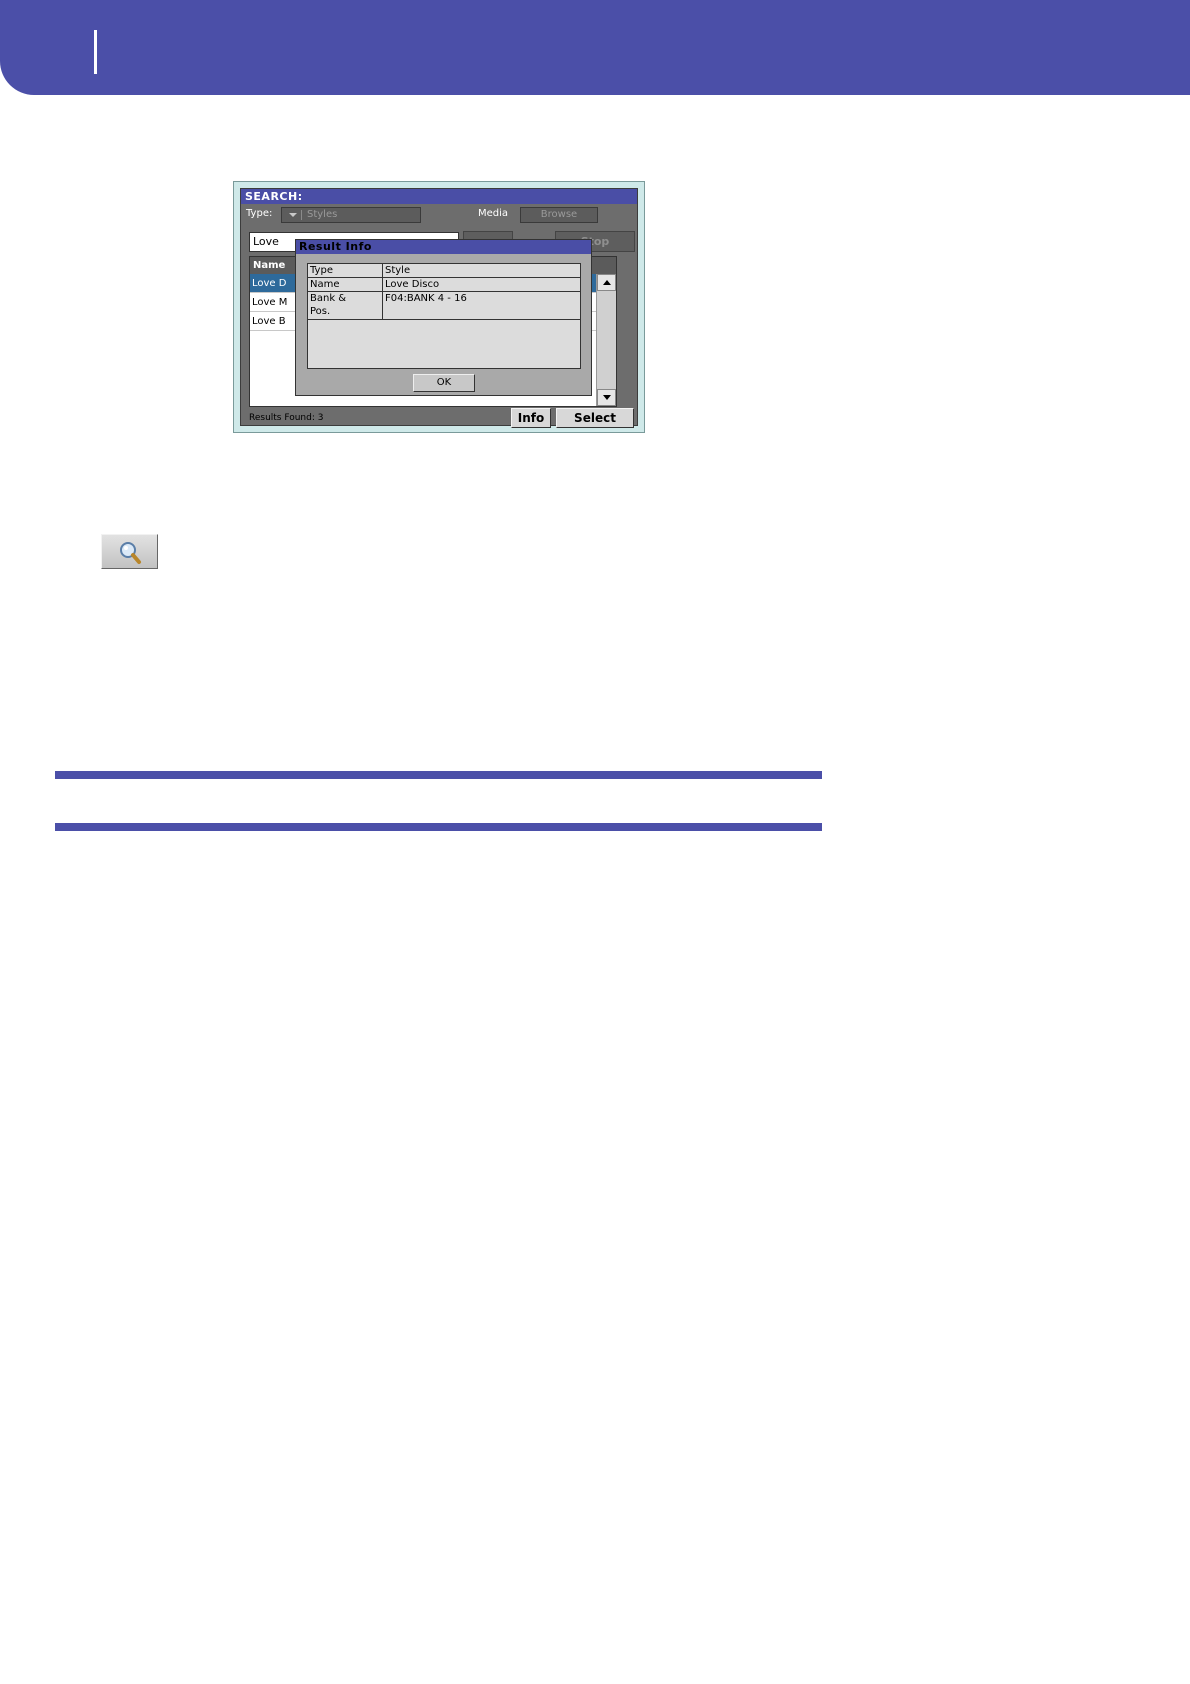 Image resolution: width=1190 pixels, height=1684 pixels. I want to click on info-key: Type, so click(345, 270).